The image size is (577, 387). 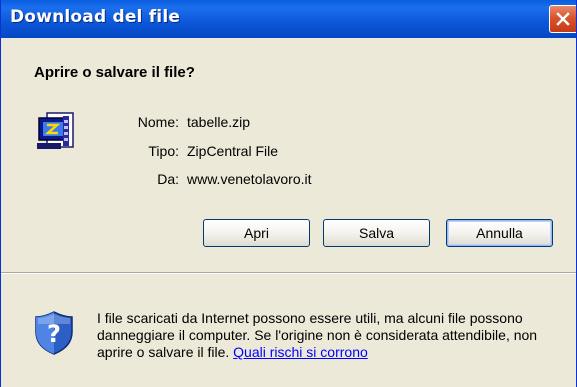 I want to click on security-shield-question-icon: ?, so click(x=54, y=333).